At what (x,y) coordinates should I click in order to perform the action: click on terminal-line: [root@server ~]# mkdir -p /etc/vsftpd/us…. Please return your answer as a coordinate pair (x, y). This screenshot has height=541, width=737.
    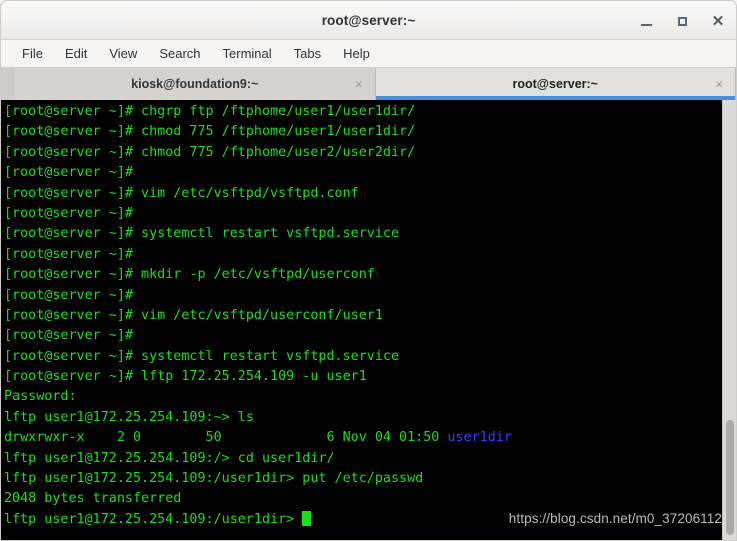
    Looking at the image, I should click on (189, 275).